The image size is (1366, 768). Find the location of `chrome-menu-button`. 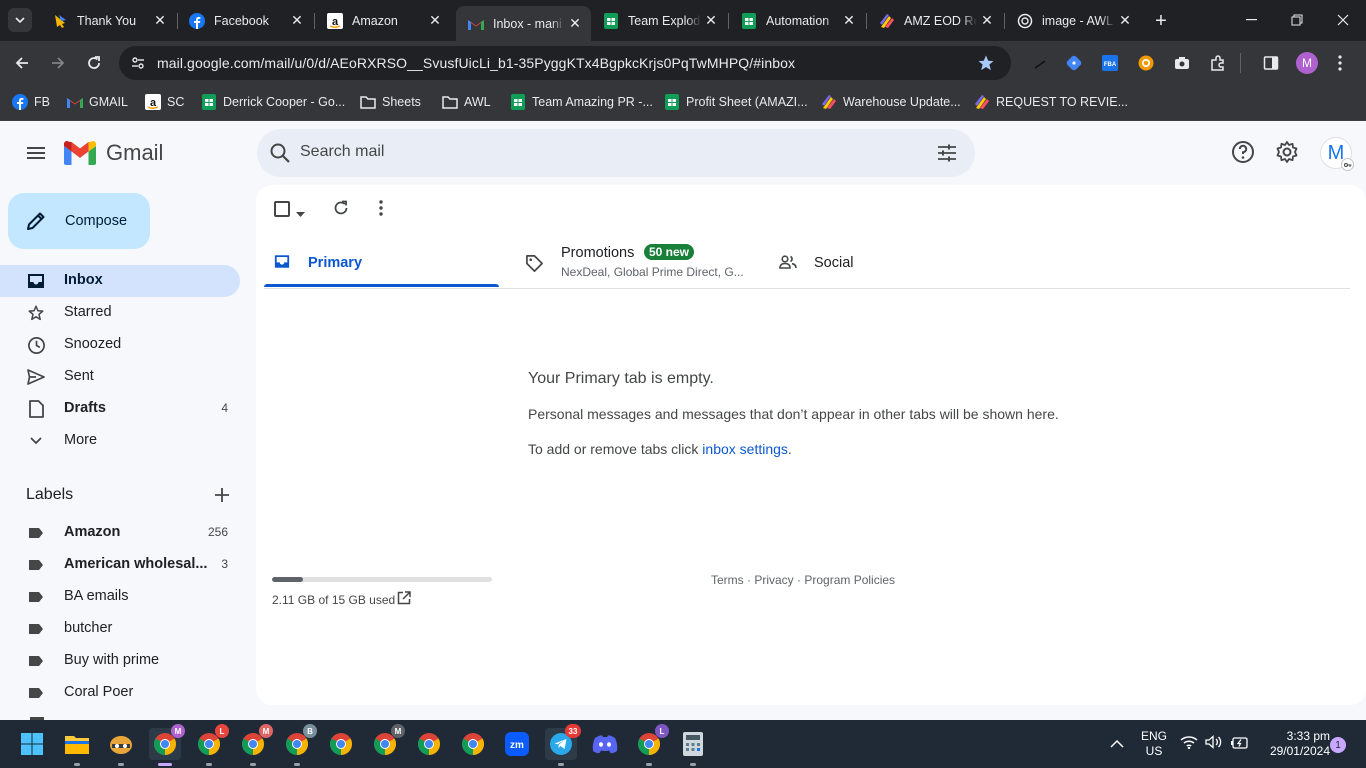

chrome-menu-button is located at coordinates (1340, 63).